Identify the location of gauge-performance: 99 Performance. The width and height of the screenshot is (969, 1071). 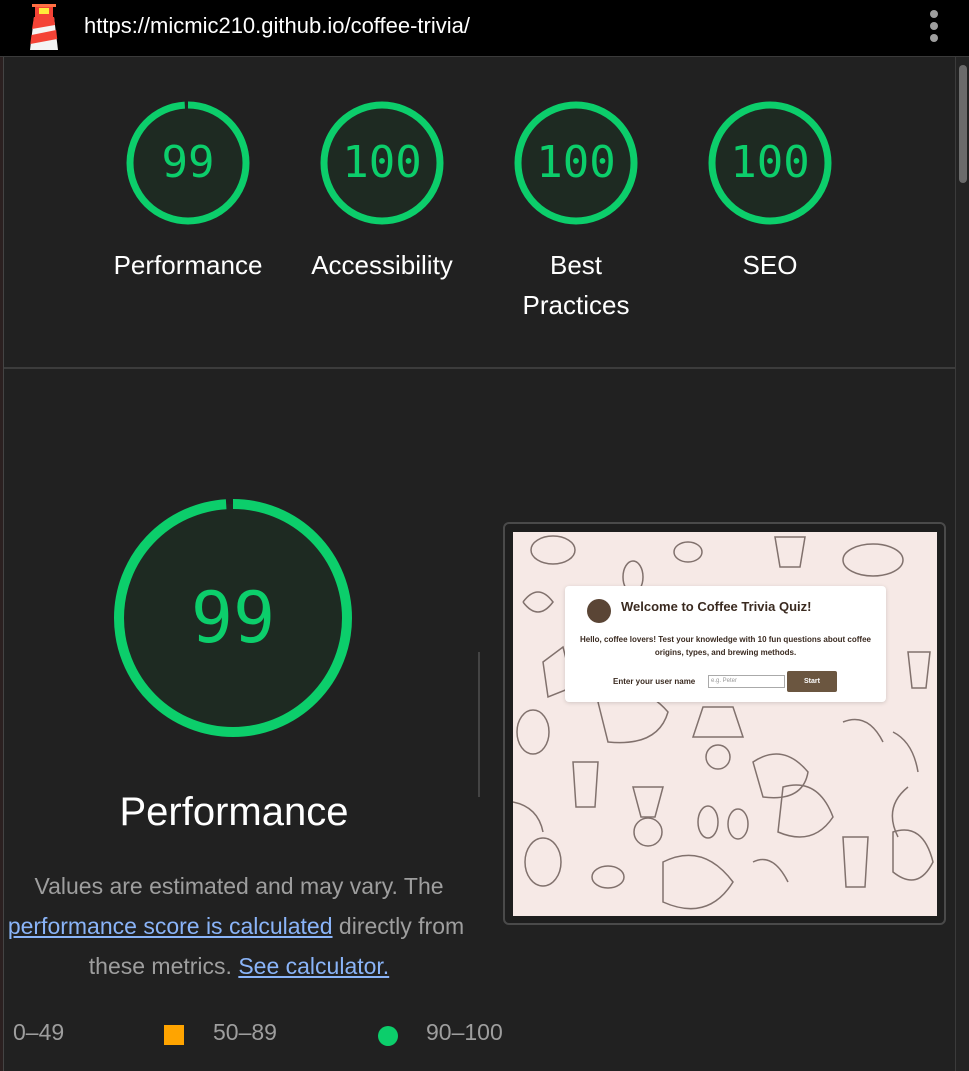
(188, 192).